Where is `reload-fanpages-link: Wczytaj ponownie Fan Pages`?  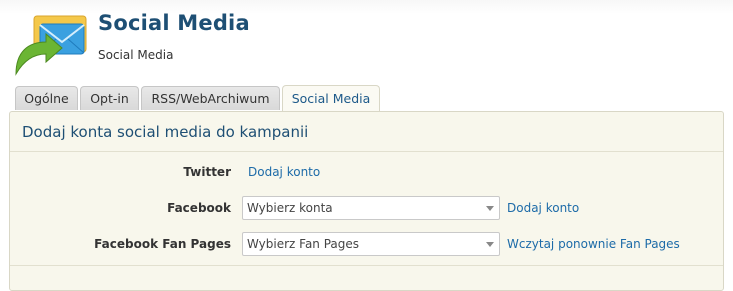
reload-fanpages-link: Wczytaj ponownie Fan Pages is located at coordinates (593, 244).